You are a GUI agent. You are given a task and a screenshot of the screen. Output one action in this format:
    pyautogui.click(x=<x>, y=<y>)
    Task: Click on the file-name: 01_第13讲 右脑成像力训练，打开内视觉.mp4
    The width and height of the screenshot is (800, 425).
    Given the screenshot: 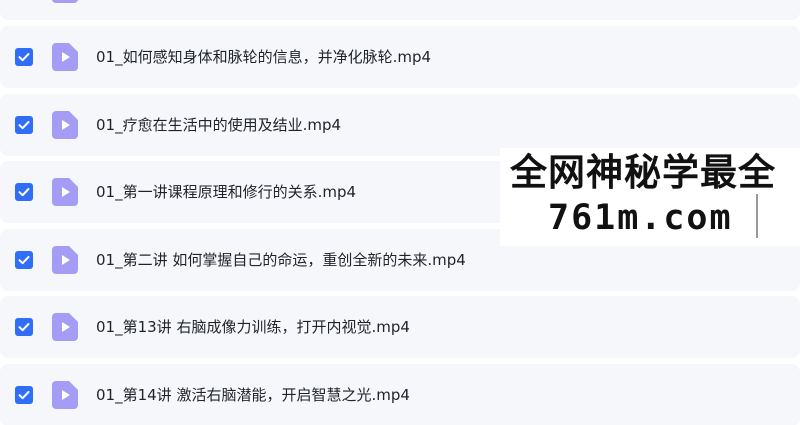 What is the action you would take?
    pyautogui.click(x=253, y=327)
    